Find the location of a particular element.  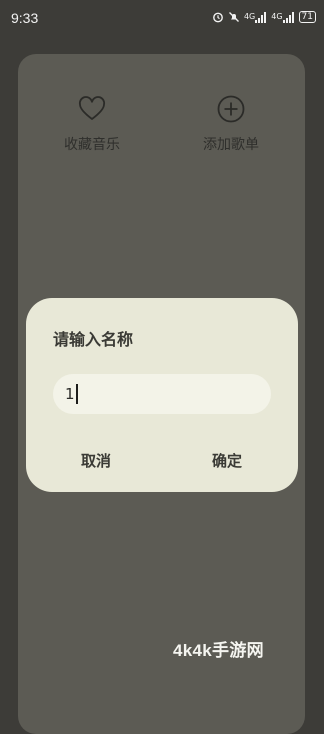

mute-icon is located at coordinates (234, 17).